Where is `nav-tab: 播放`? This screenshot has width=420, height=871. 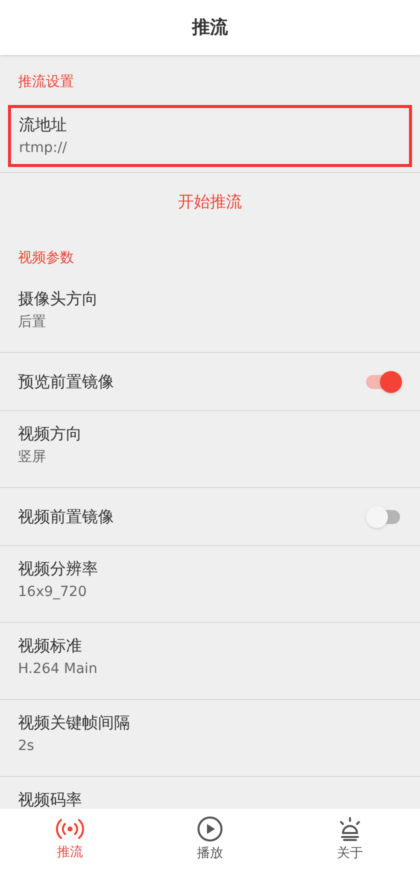 nav-tab: 播放 is located at coordinates (210, 840).